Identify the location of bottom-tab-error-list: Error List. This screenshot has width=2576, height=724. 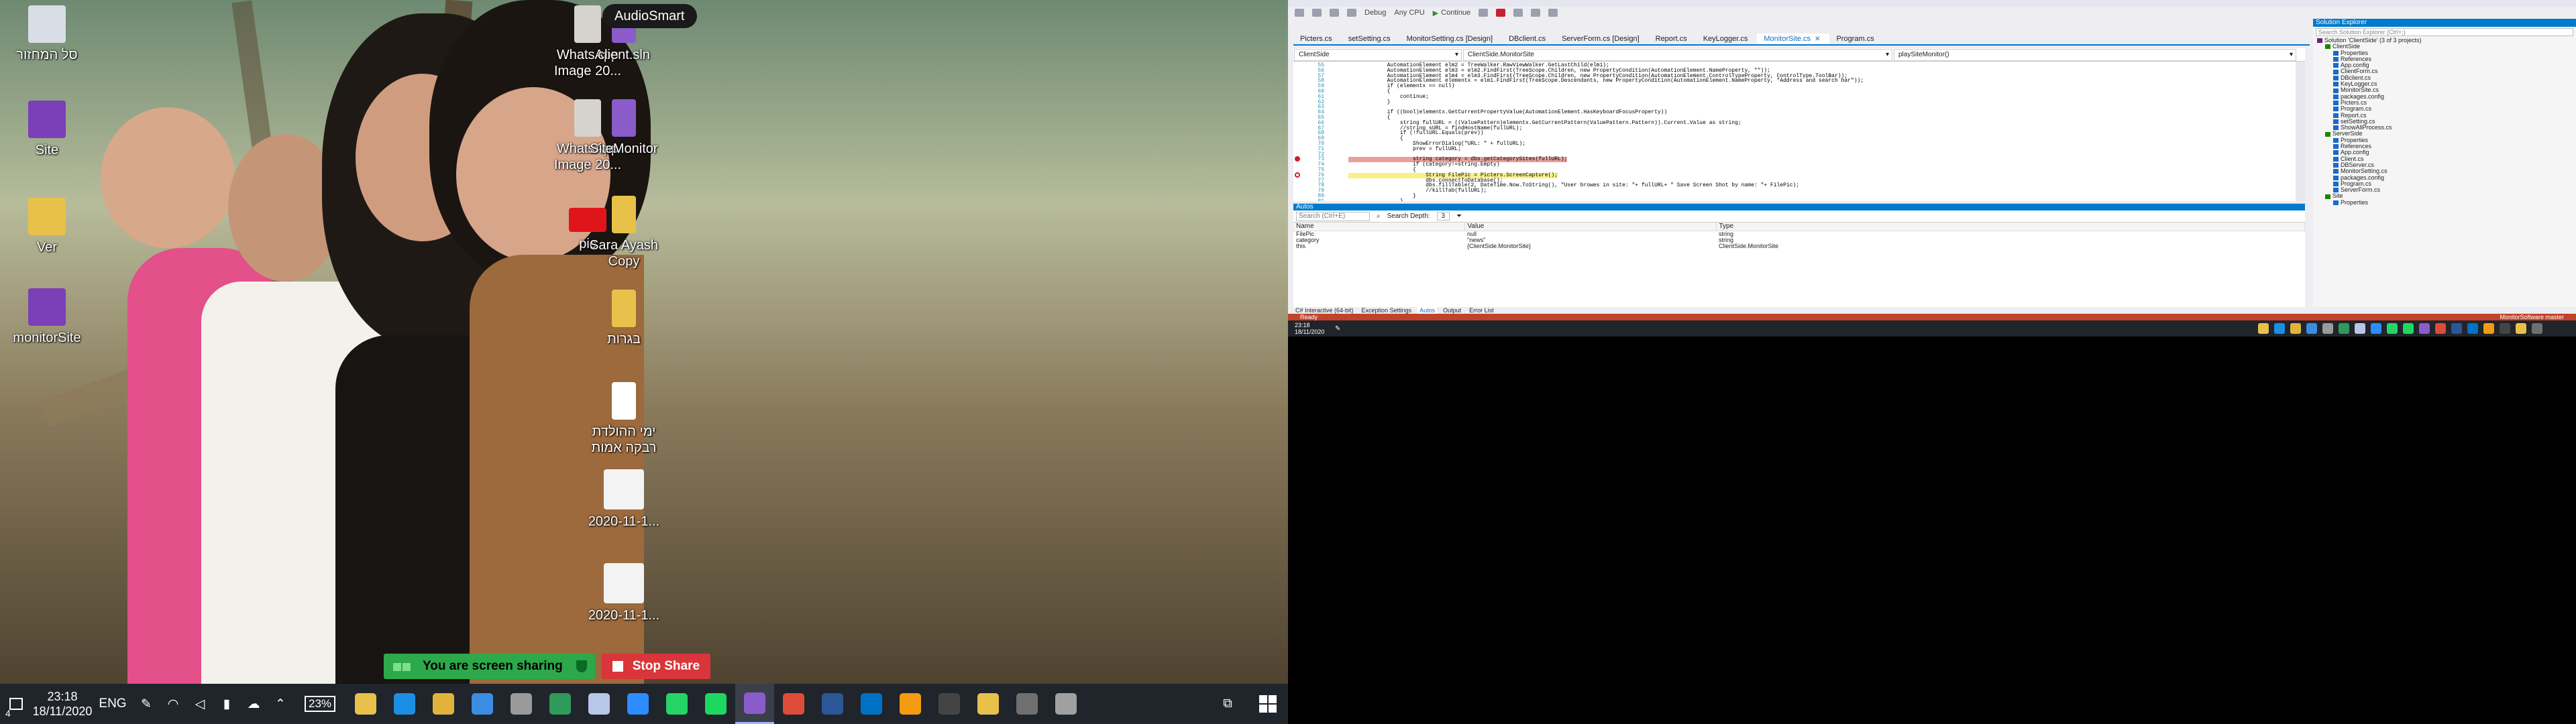
(1481, 310).